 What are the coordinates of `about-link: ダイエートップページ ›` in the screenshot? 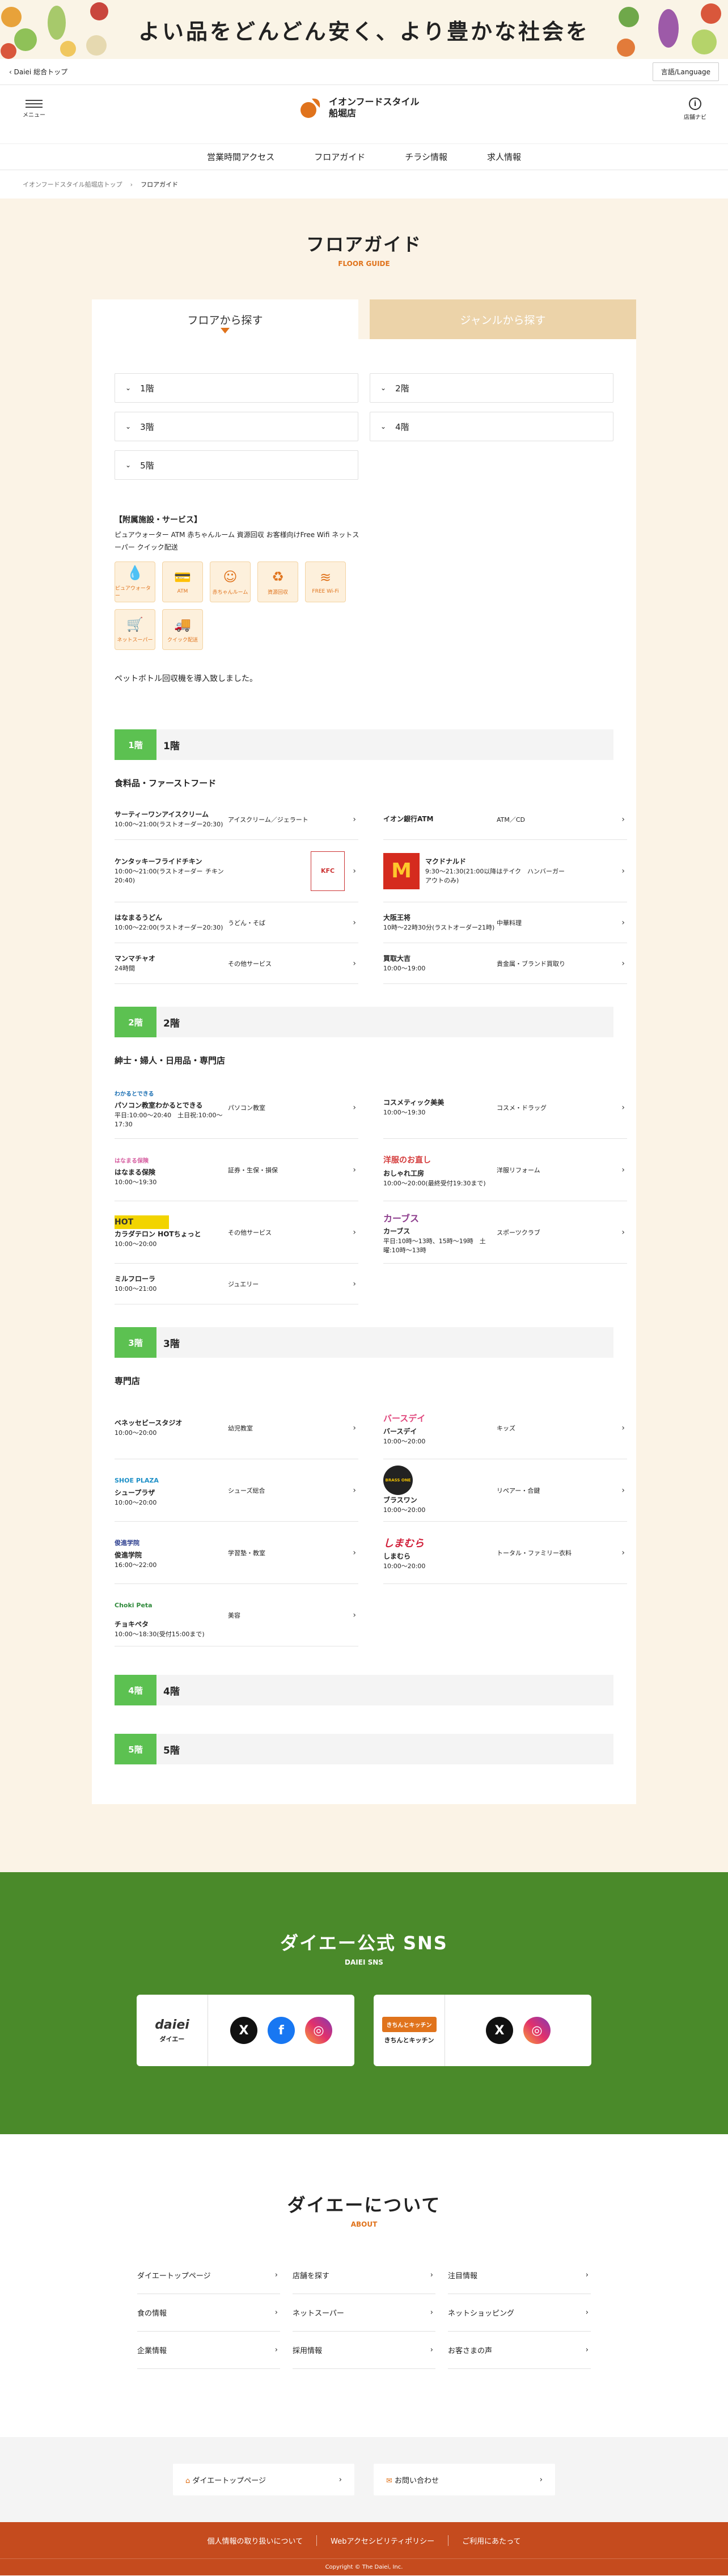 It's located at (208, 2275).